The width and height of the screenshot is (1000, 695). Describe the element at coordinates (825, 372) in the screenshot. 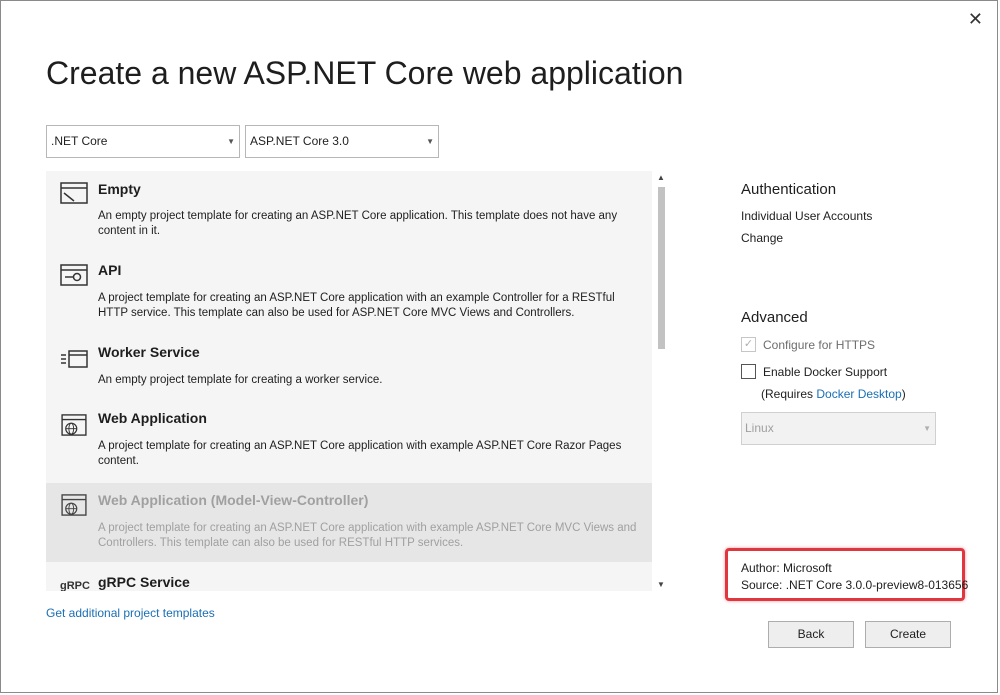

I see `docker-support-label: Enable Docker Support` at that location.